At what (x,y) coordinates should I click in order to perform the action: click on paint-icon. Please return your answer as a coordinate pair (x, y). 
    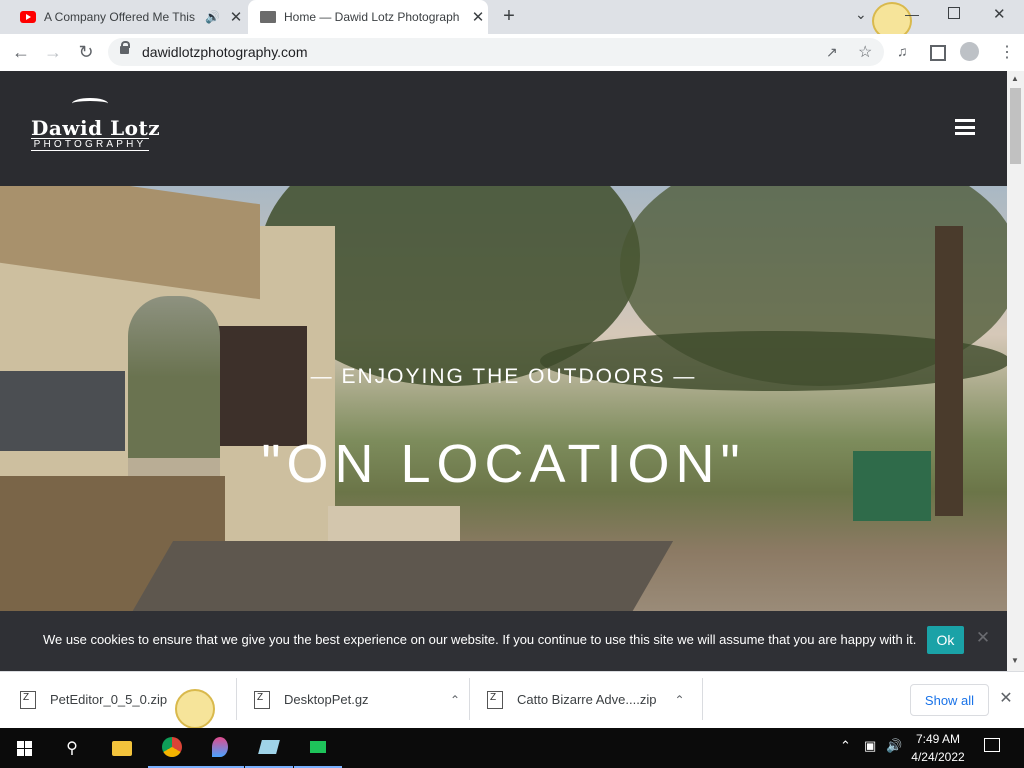
    Looking at the image, I should click on (220, 748).